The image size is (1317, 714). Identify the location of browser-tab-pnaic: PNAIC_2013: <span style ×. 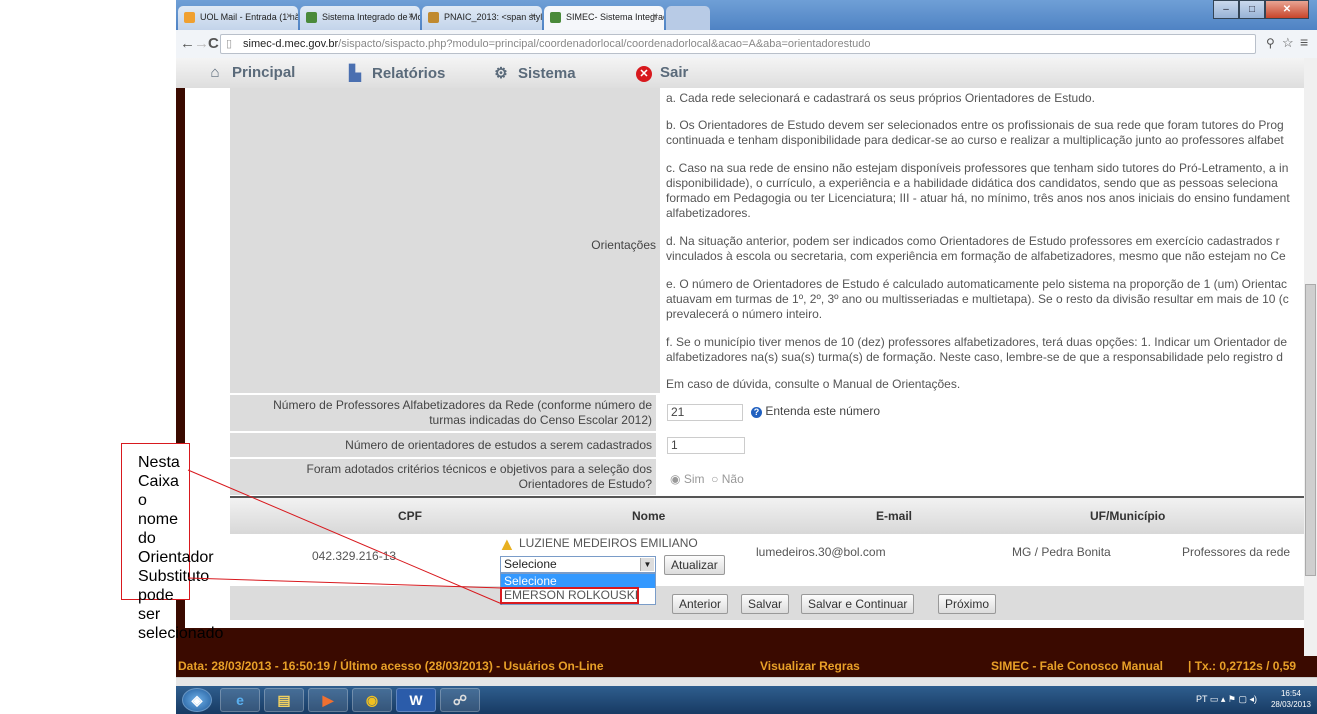
(482, 18).